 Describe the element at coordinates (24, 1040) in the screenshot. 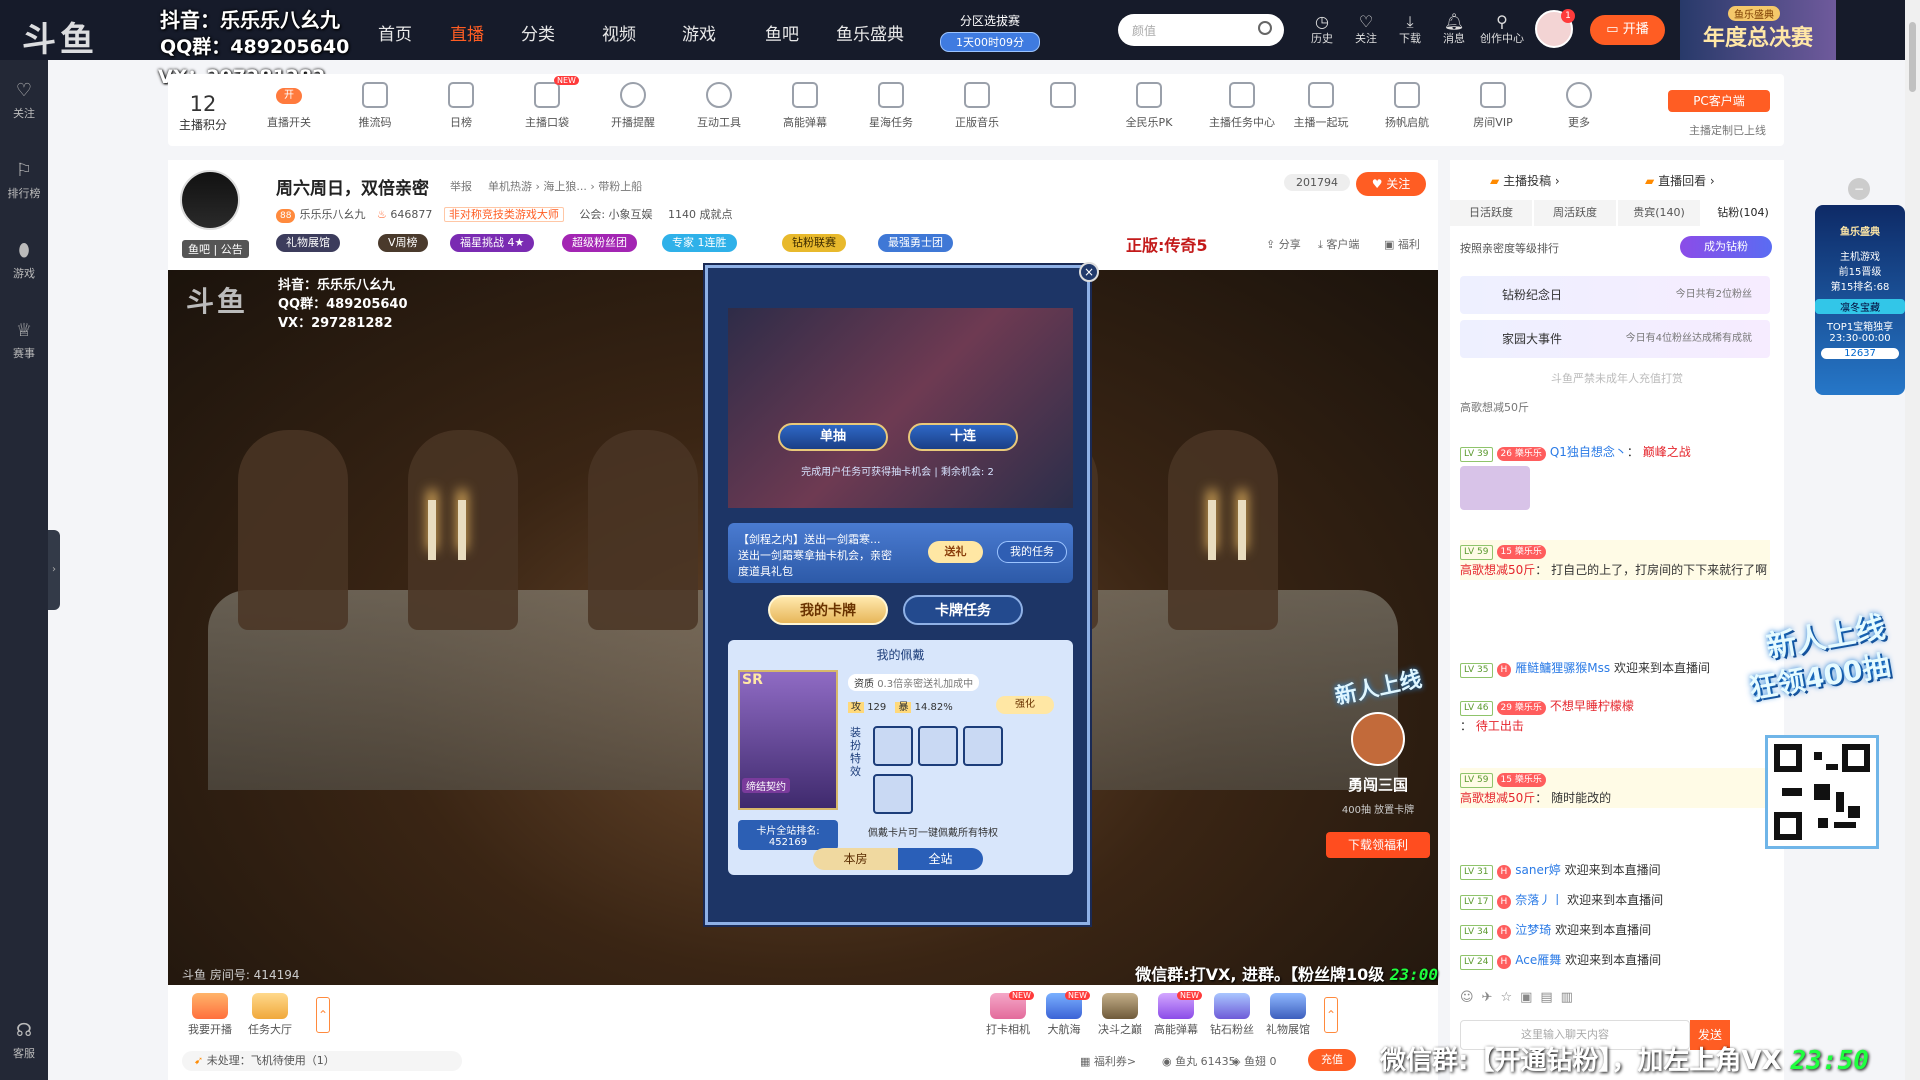

I see `leftnav-service: ☊ 客服` at that location.